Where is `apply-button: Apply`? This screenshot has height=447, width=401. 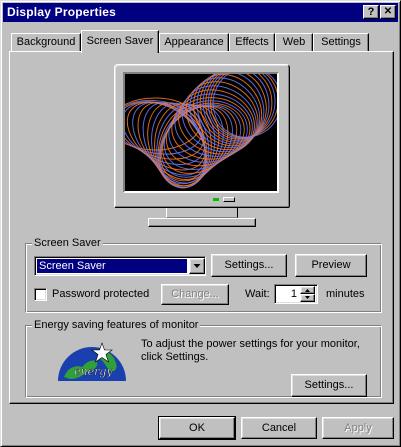 apply-button: Apply is located at coordinates (358, 428).